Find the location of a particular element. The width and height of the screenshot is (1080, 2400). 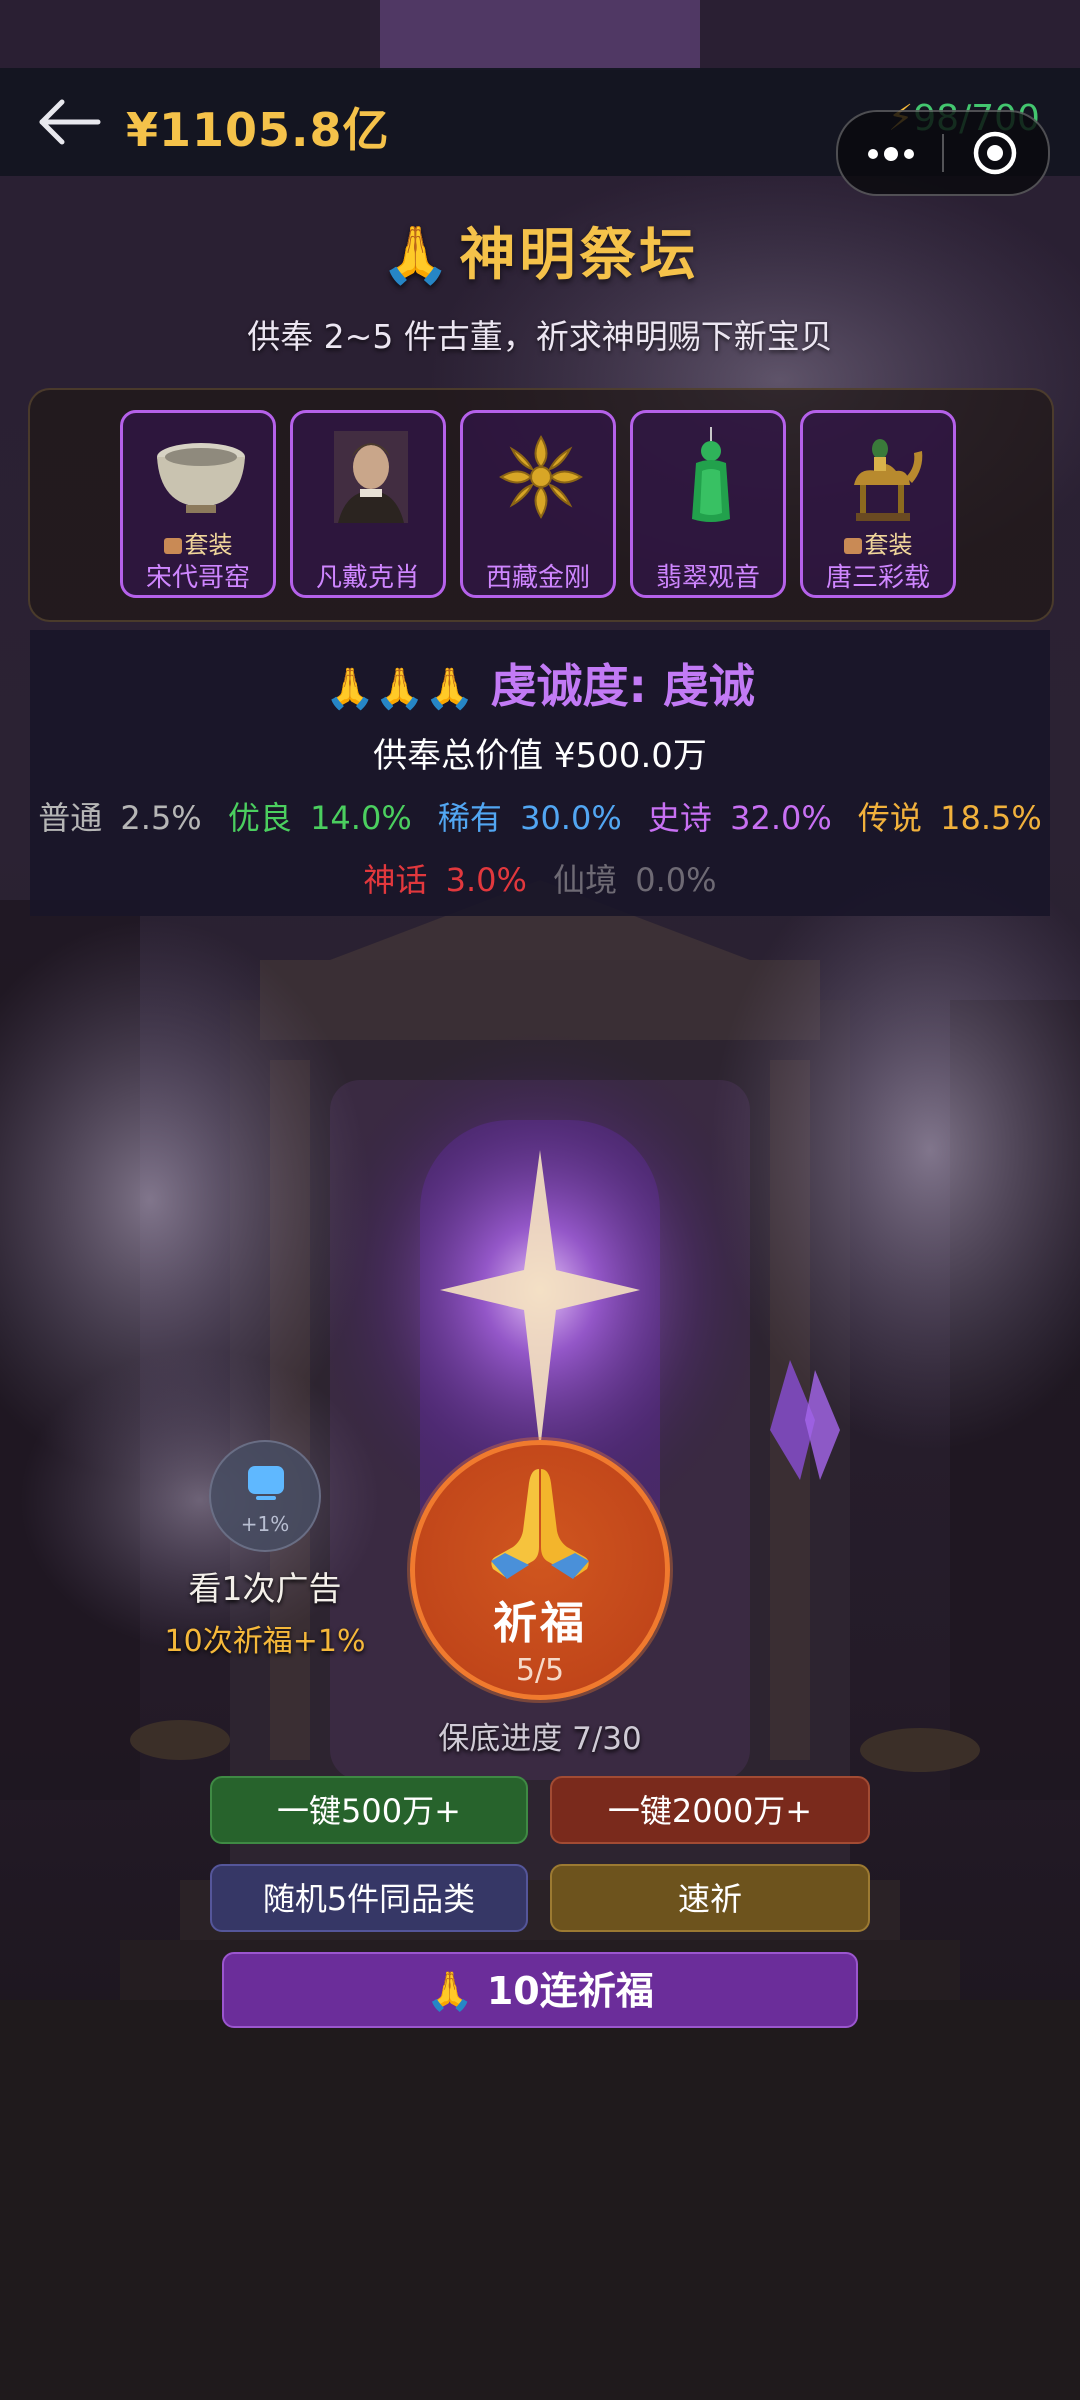

offering-name: 唐三彩载 is located at coordinates (877, 578).